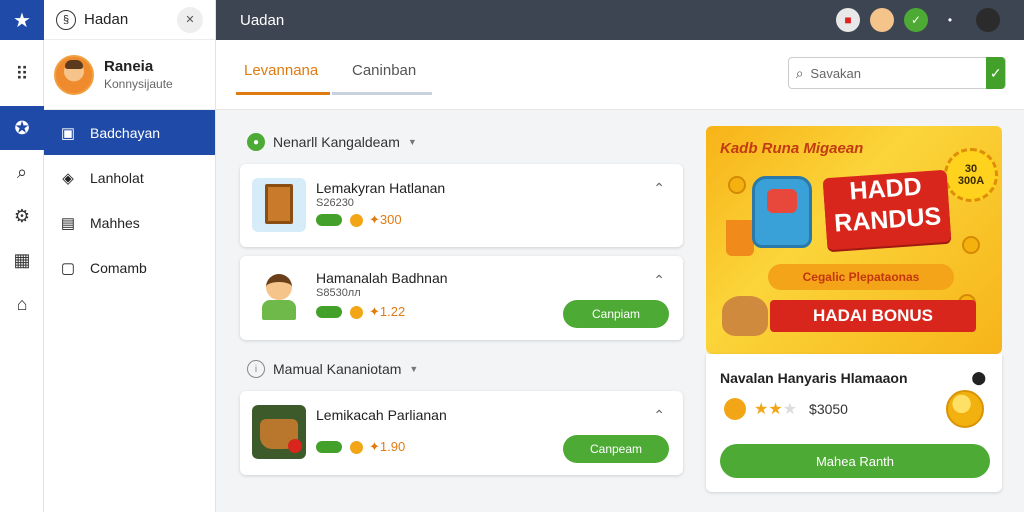 The image size is (1024, 512). What do you see at coordinates (115, 222) in the screenshot?
I see `sidebar-item-label: Mahhes` at bounding box center [115, 222].